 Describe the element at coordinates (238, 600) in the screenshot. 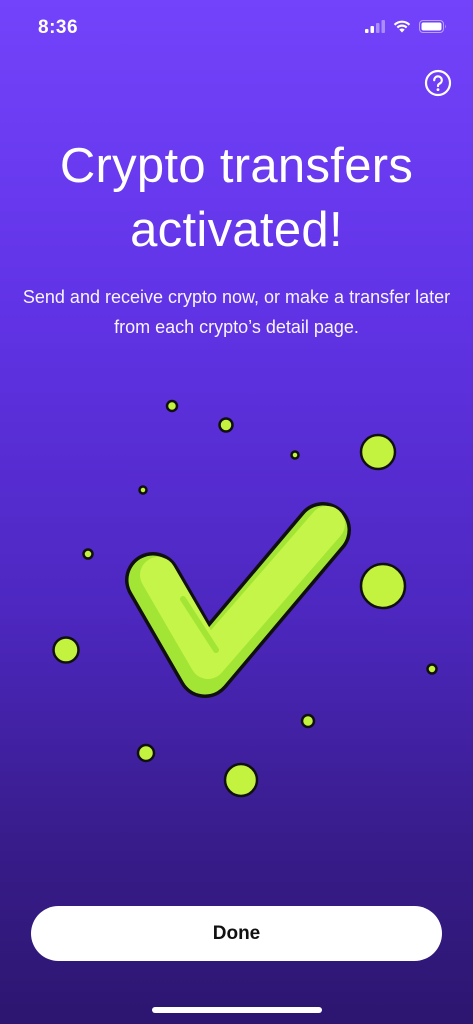

I see `checkmark` at that location.